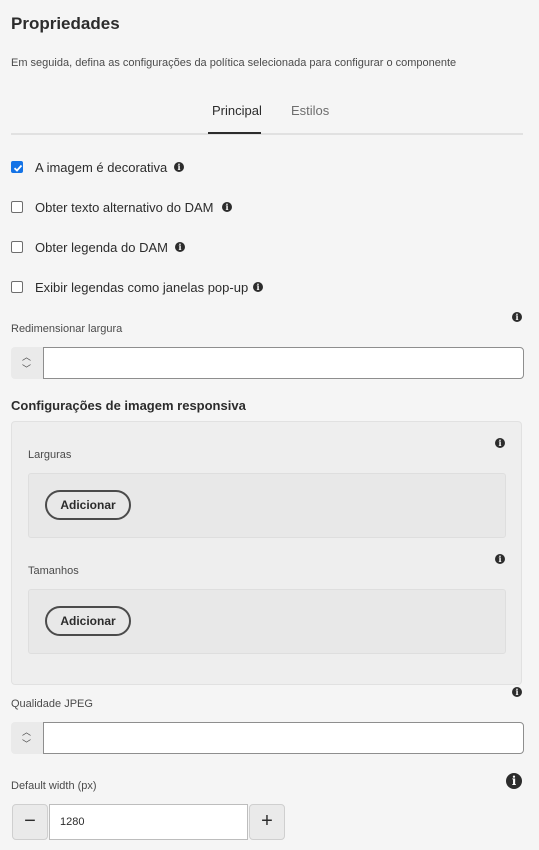 The image size is (539, 850). I want to click on popup-captions-label: Exibir legendas como janelas pop-up, so click(142, 287).